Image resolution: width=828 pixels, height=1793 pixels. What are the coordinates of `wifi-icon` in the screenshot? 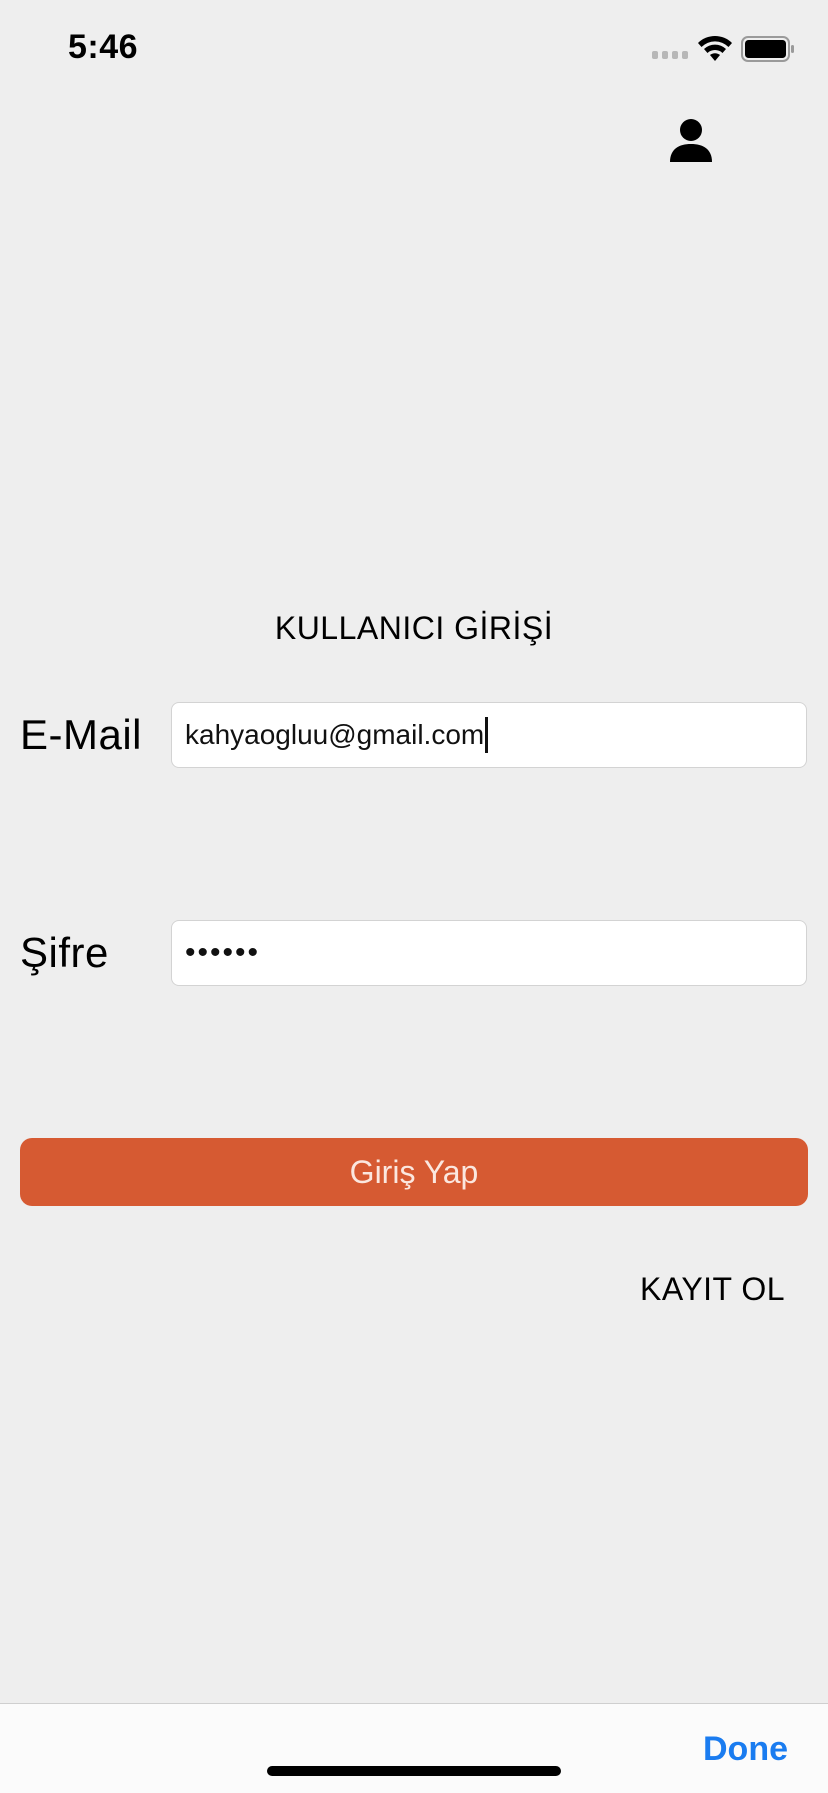 It's located at (715, 48).